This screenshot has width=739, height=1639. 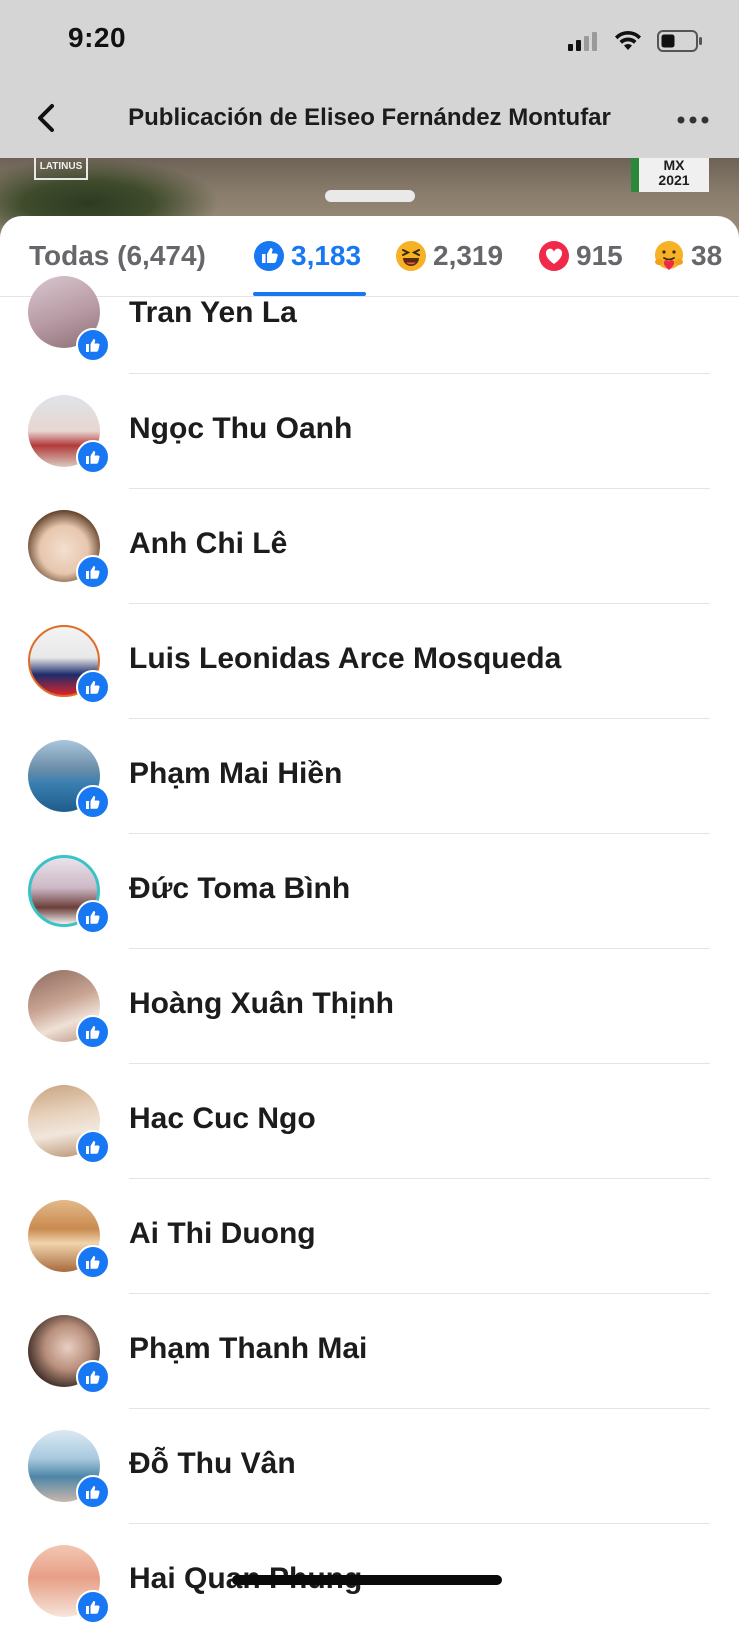 I want to click on tab-all-label: Todas (6,474), so click(x=117, y=255).